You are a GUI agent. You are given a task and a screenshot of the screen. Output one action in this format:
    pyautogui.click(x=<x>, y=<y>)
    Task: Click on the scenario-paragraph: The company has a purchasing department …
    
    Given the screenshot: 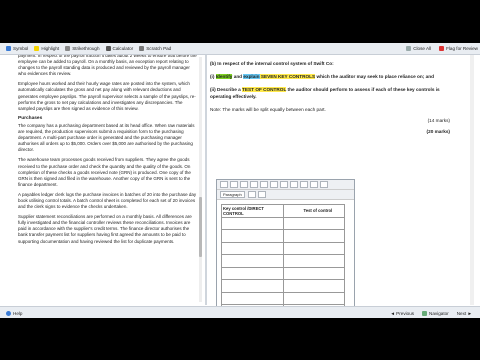 What is the action you would take?
    pyautogui.click(x=106, y=137)
    